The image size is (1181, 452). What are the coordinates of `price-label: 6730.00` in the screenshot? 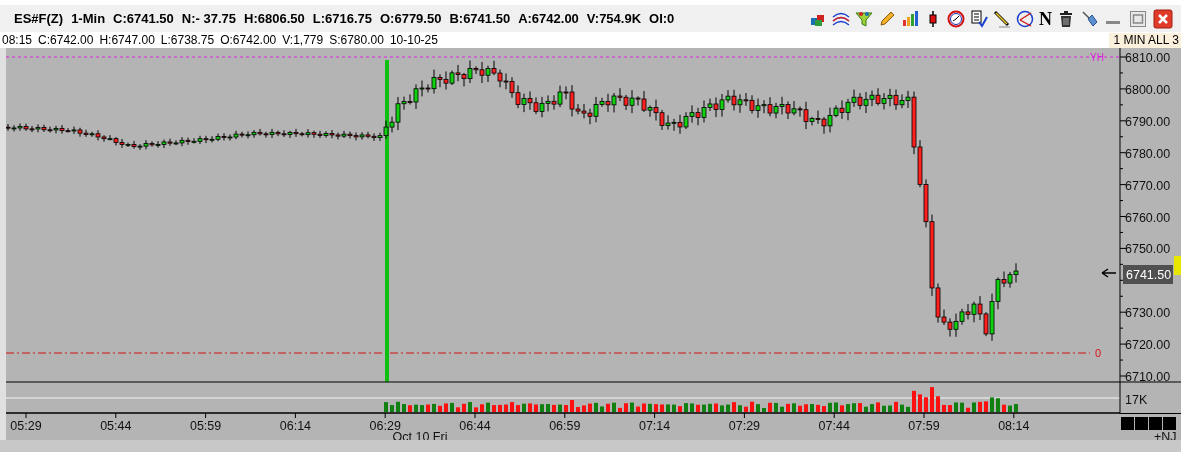 It's located at (1148, 313).